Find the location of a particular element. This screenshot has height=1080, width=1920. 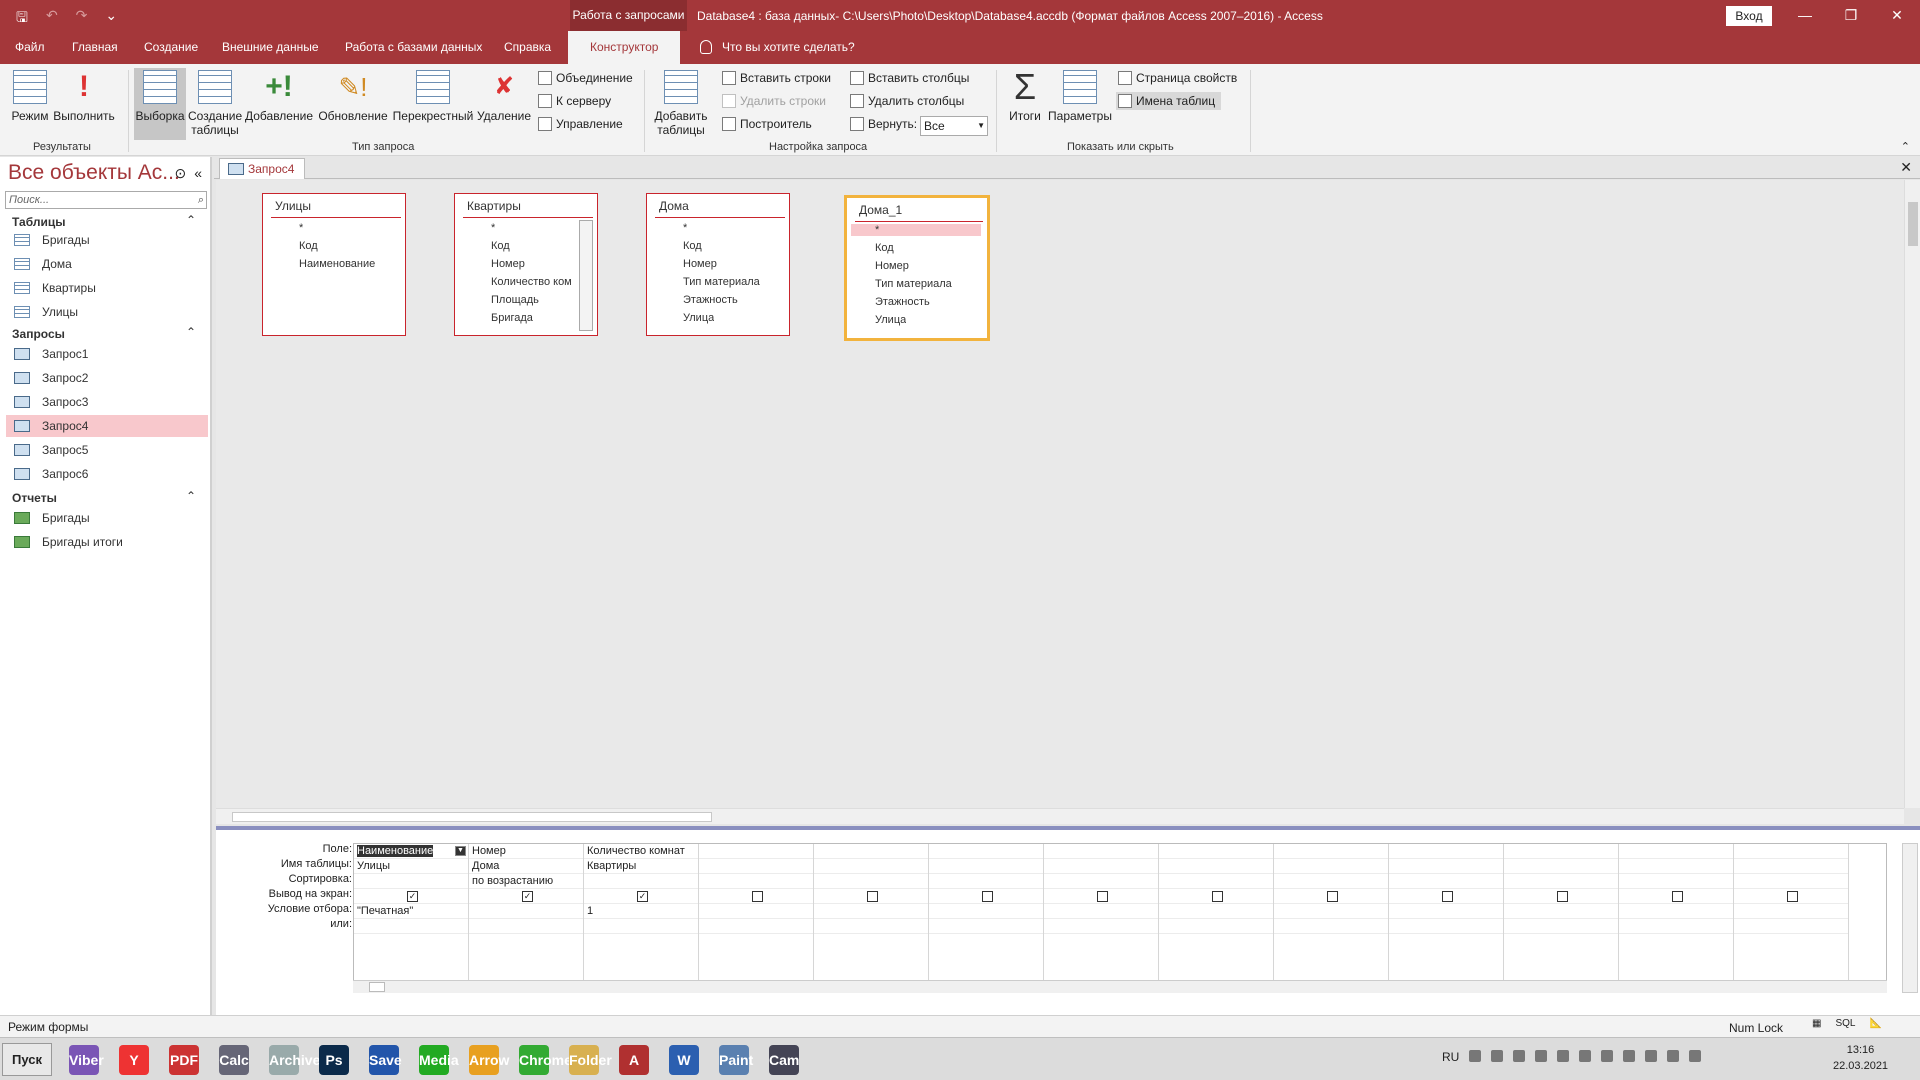

field-item: Номер is located at coordinates (508, 264).